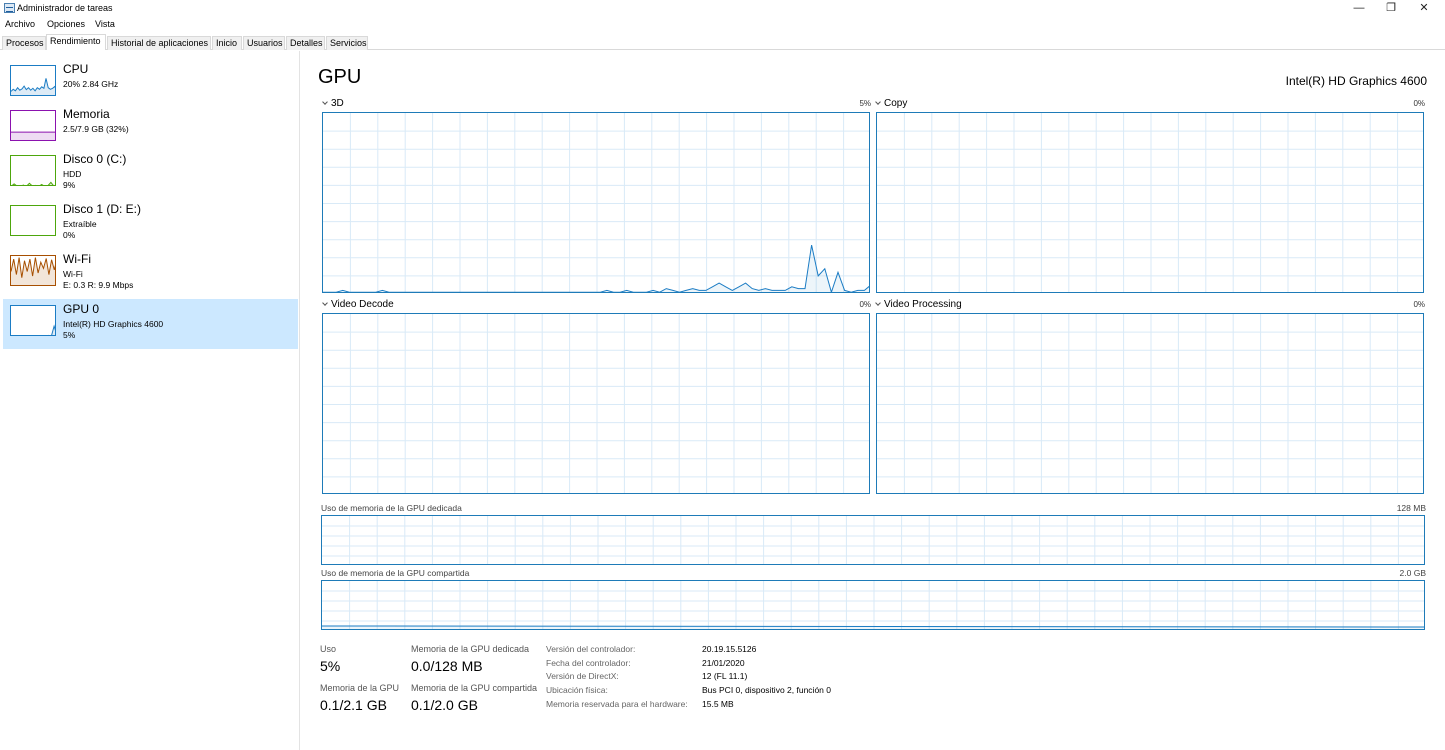  Describe the element at coordinates (722, 8) in the screenshot. I see `title-bar: Administrador de tareas — ❐ ✕` at that location.